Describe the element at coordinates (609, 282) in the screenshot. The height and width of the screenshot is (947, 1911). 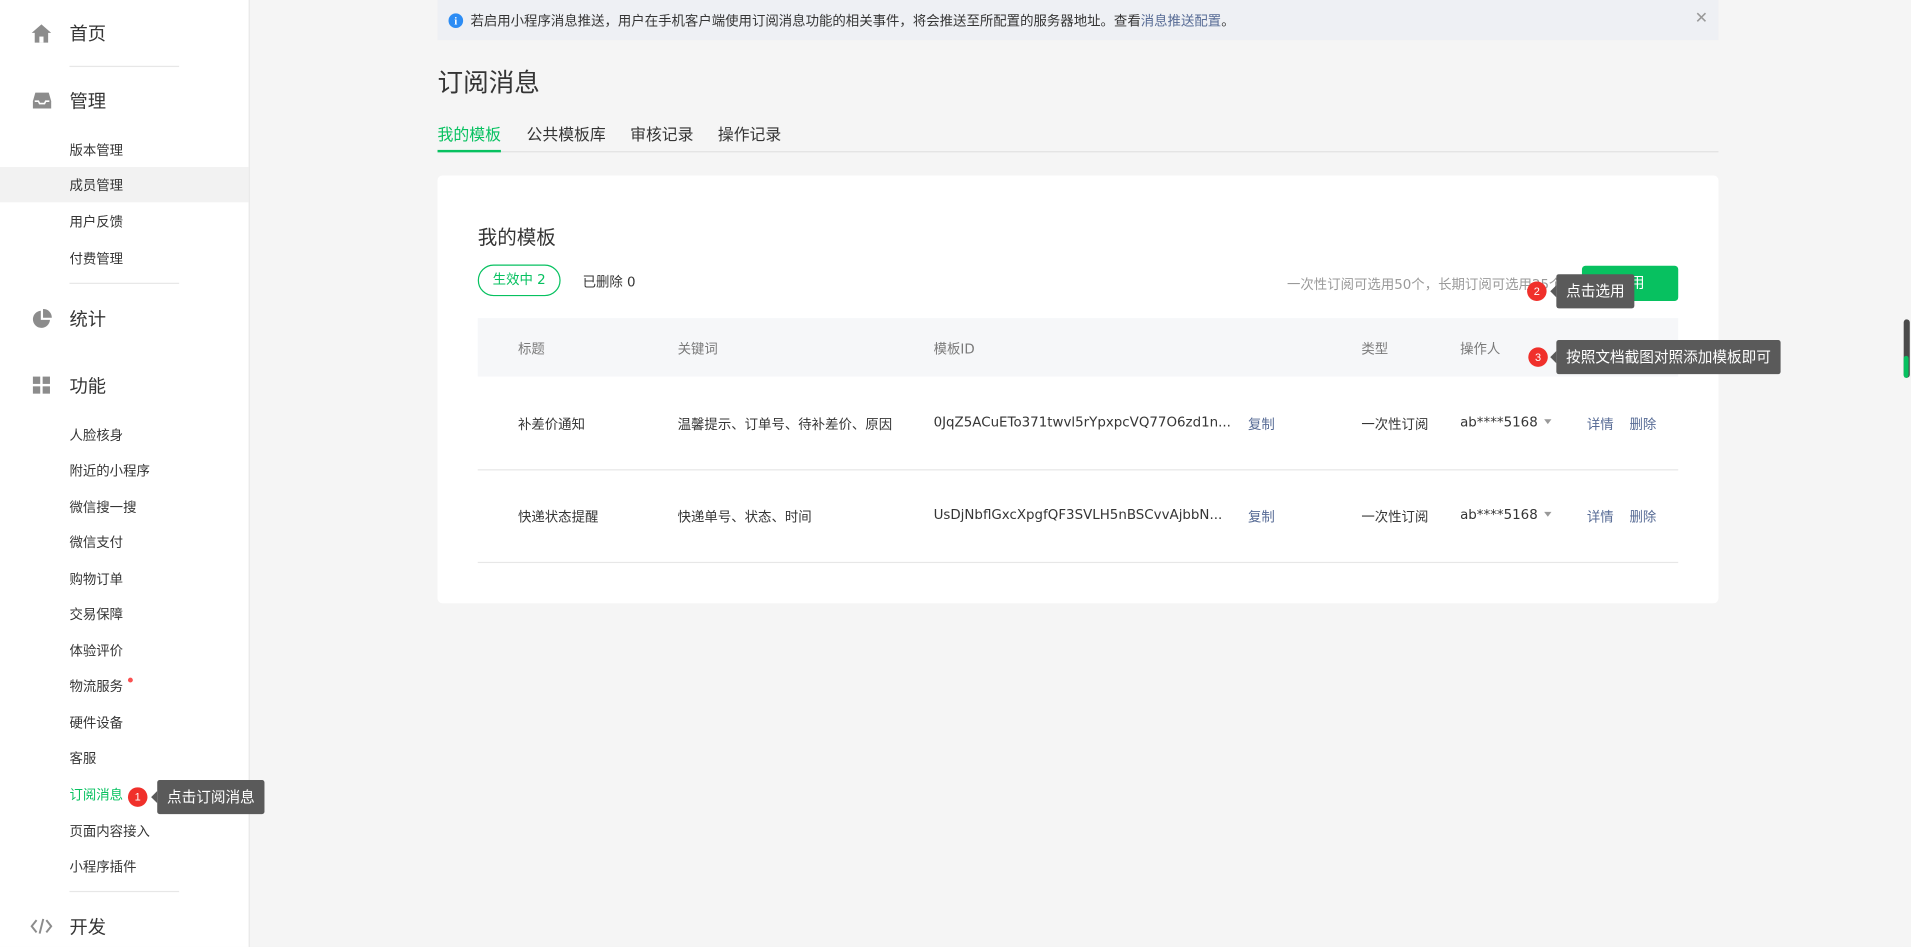
I see `filter-deleted: 已删除 0` at that location.